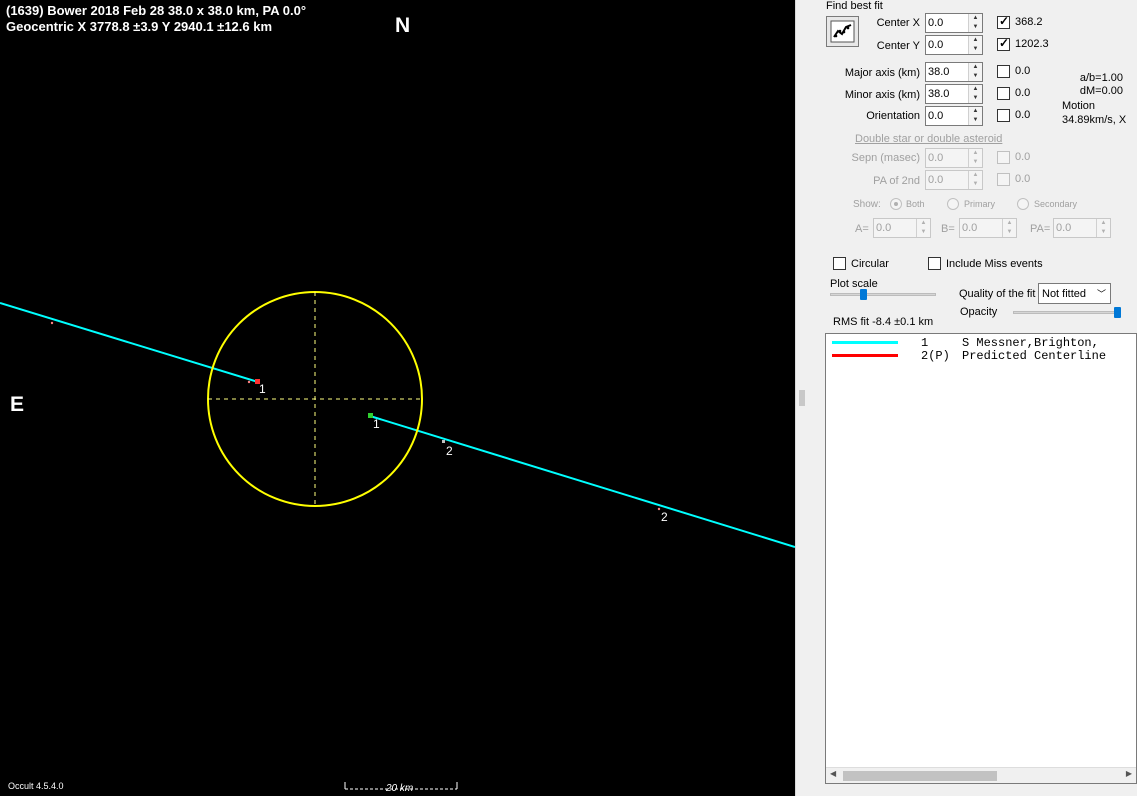 This screenshot has height=796, width=1137. Describe the element at coordinates (979, 204) in the screenshot. I see `show-primary-label: Primary` at that location.